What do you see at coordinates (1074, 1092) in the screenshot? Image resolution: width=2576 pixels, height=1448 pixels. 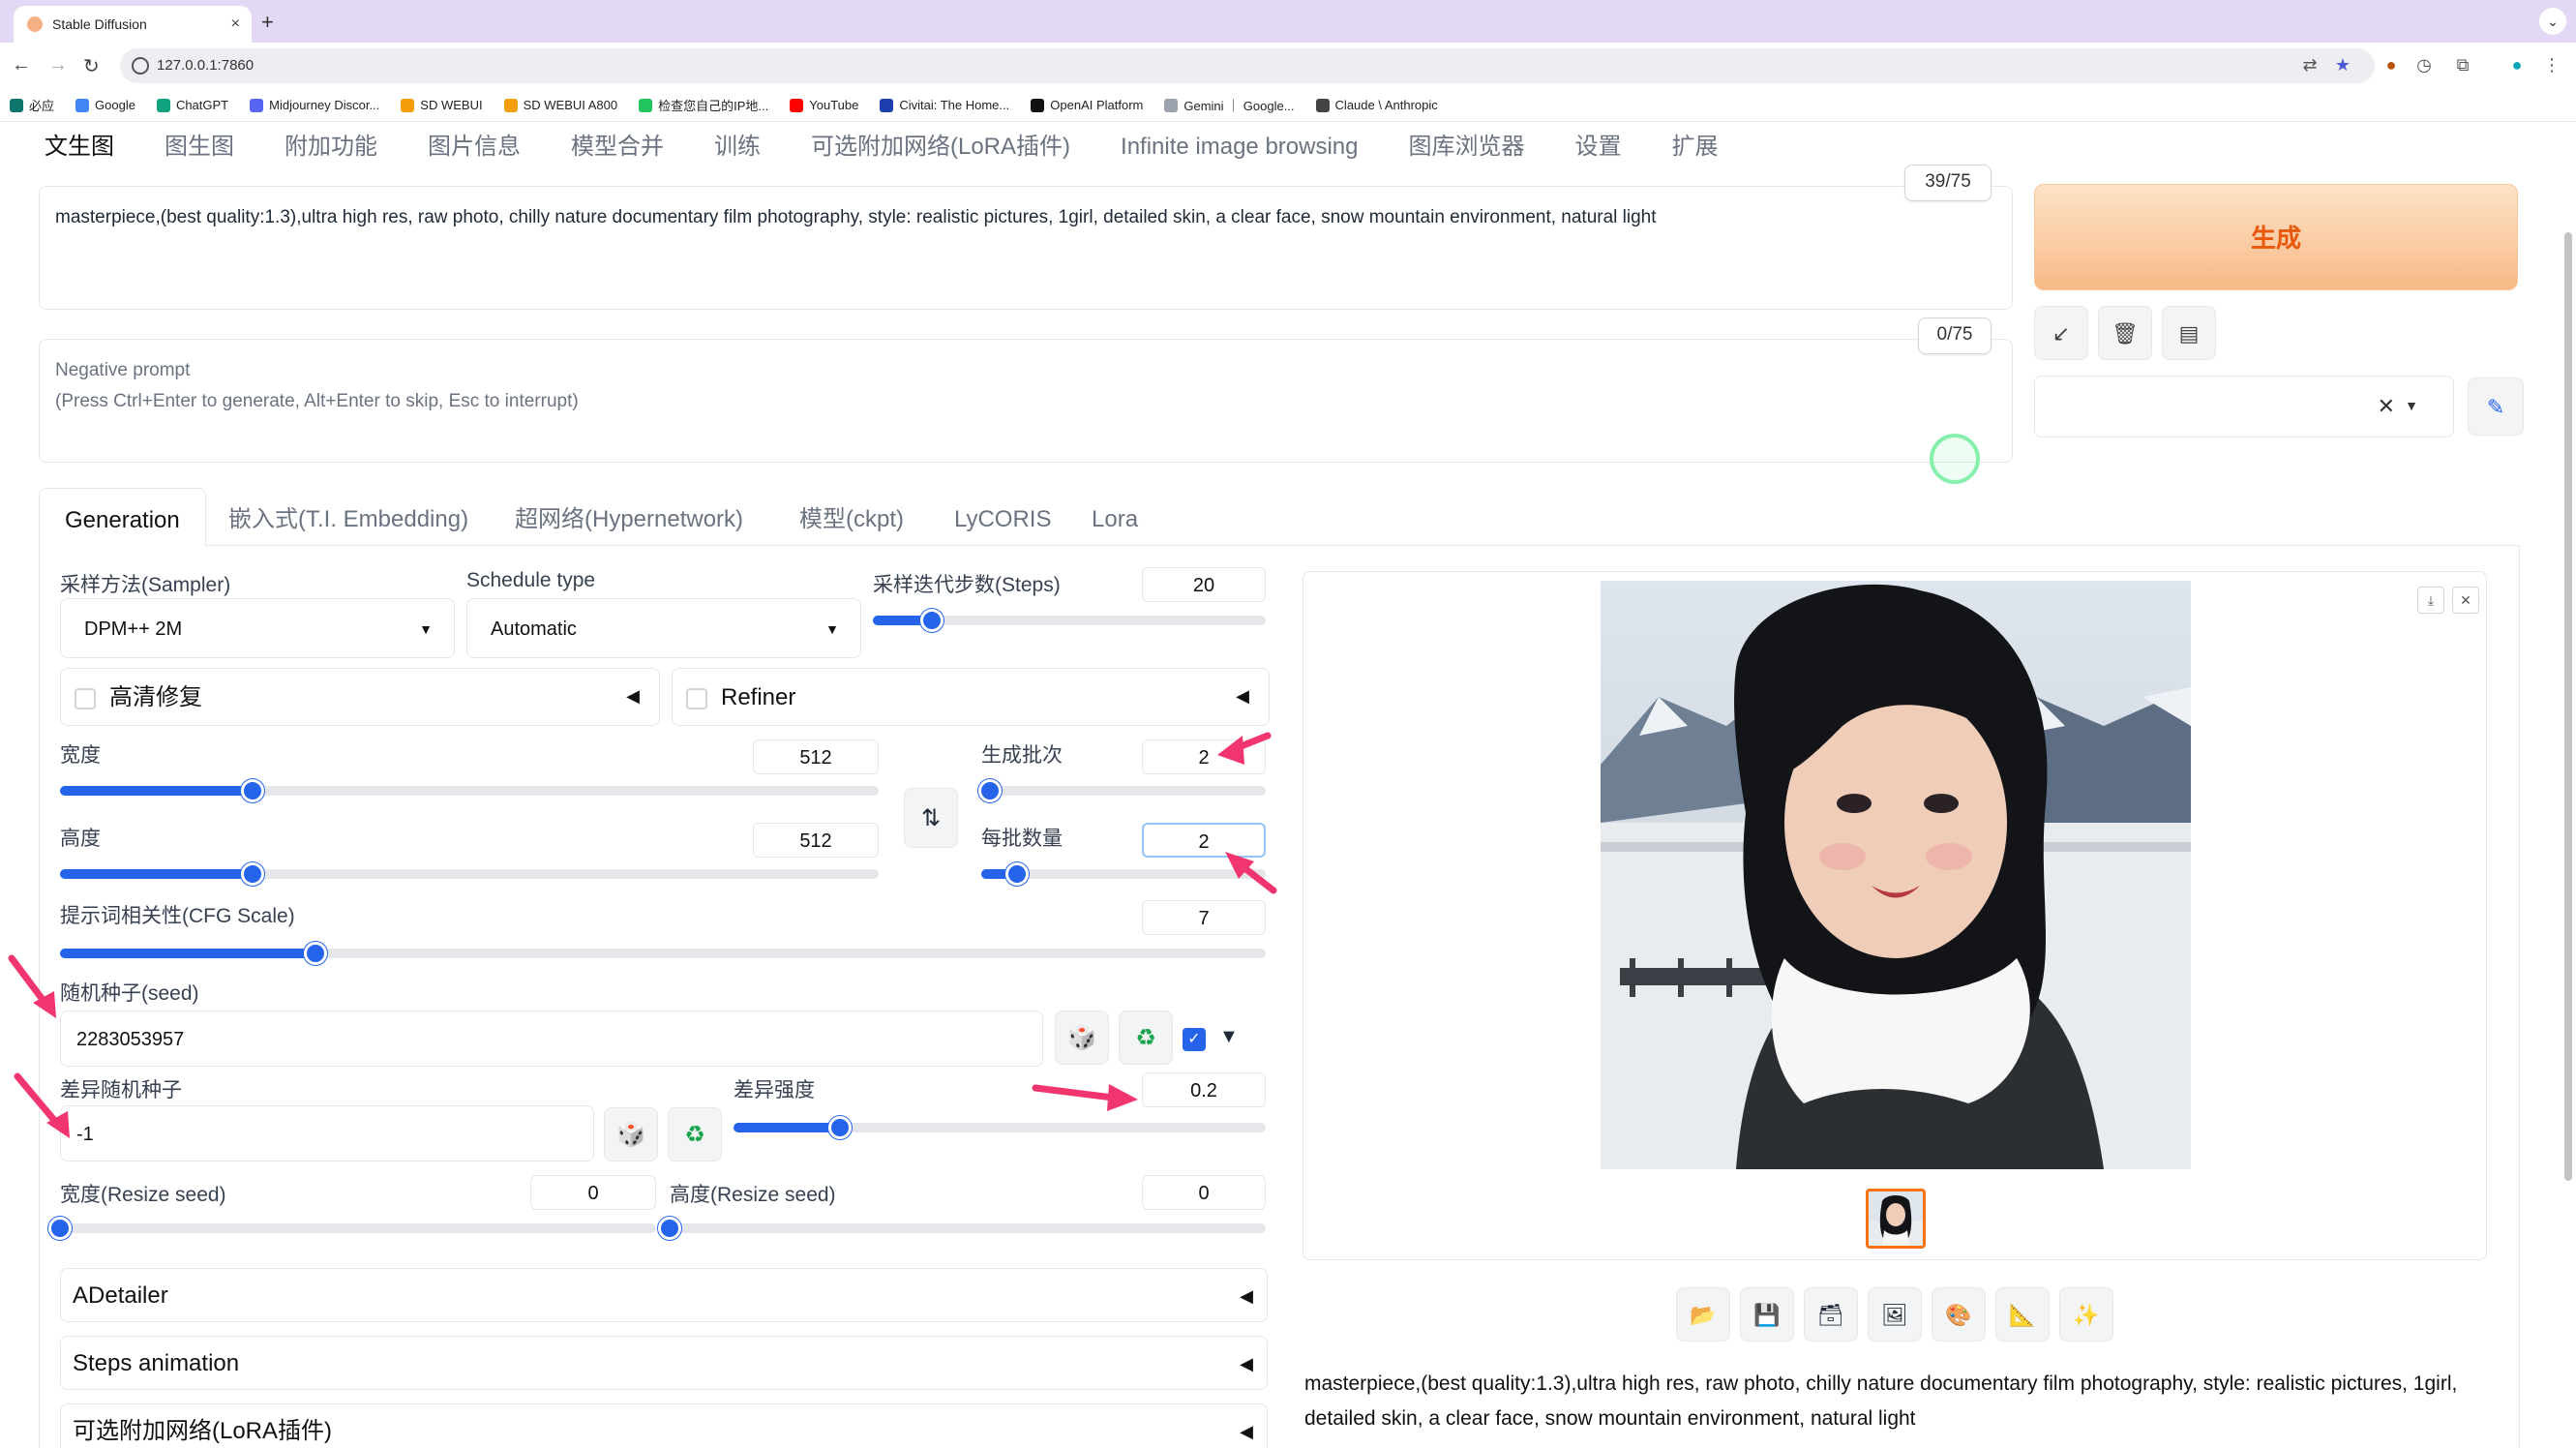 I see `arrow-variation-strength` at bounding box center [1074, 1092].